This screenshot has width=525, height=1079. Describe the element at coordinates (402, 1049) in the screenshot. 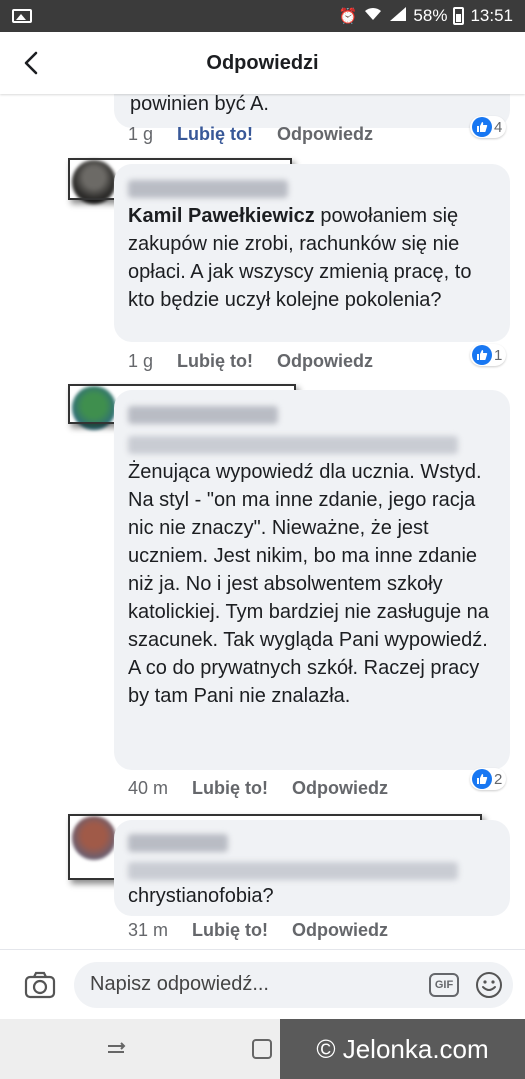

I see `watermark: © Jelonka.com` at that location.